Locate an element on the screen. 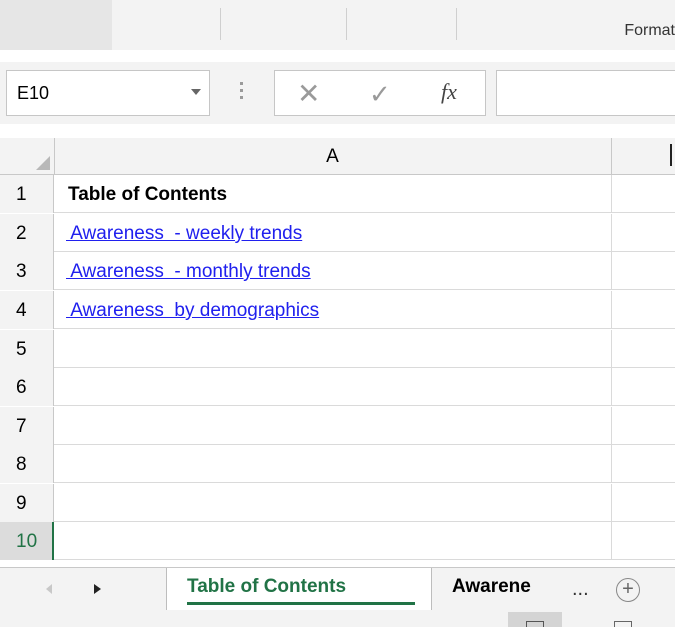 The image size is (675, 627). row-header: 5 is located at coordinates (27, 349).